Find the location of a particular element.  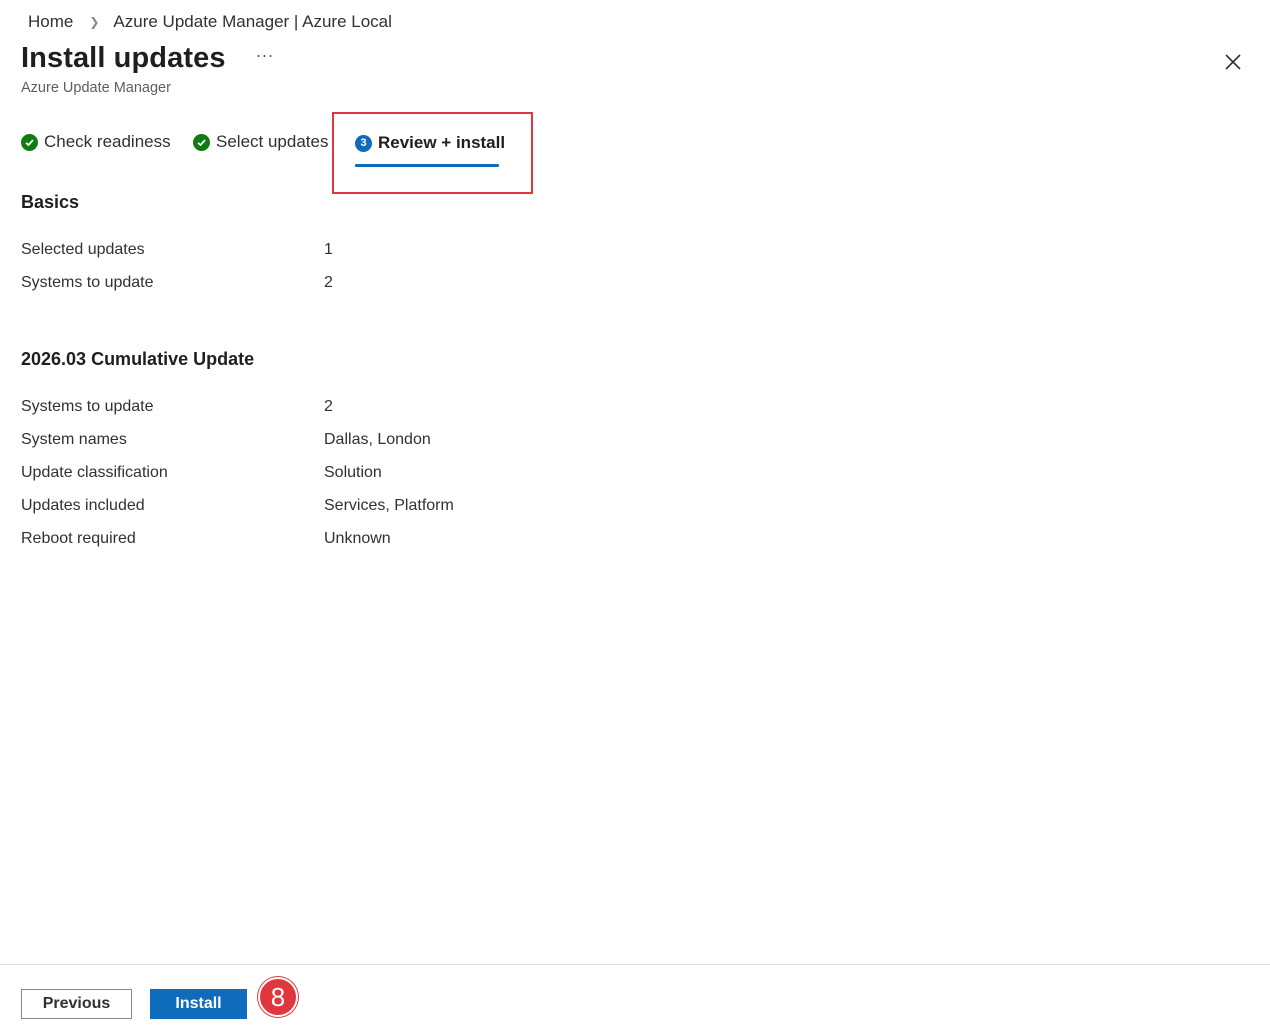

previous-button: Previous is located at coordinates (76, 1004).